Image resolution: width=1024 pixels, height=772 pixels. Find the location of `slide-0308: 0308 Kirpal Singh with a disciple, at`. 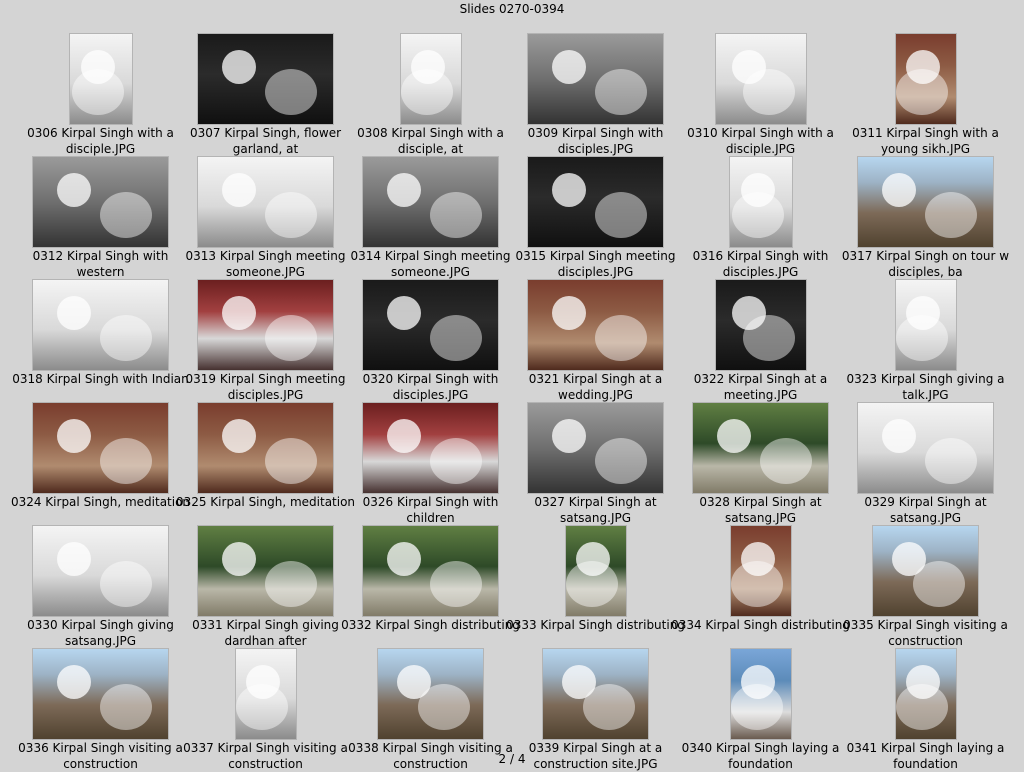

slide-0308: 0308 Kirpal Singh with a disciple, at is located at coordinates (430, 93).